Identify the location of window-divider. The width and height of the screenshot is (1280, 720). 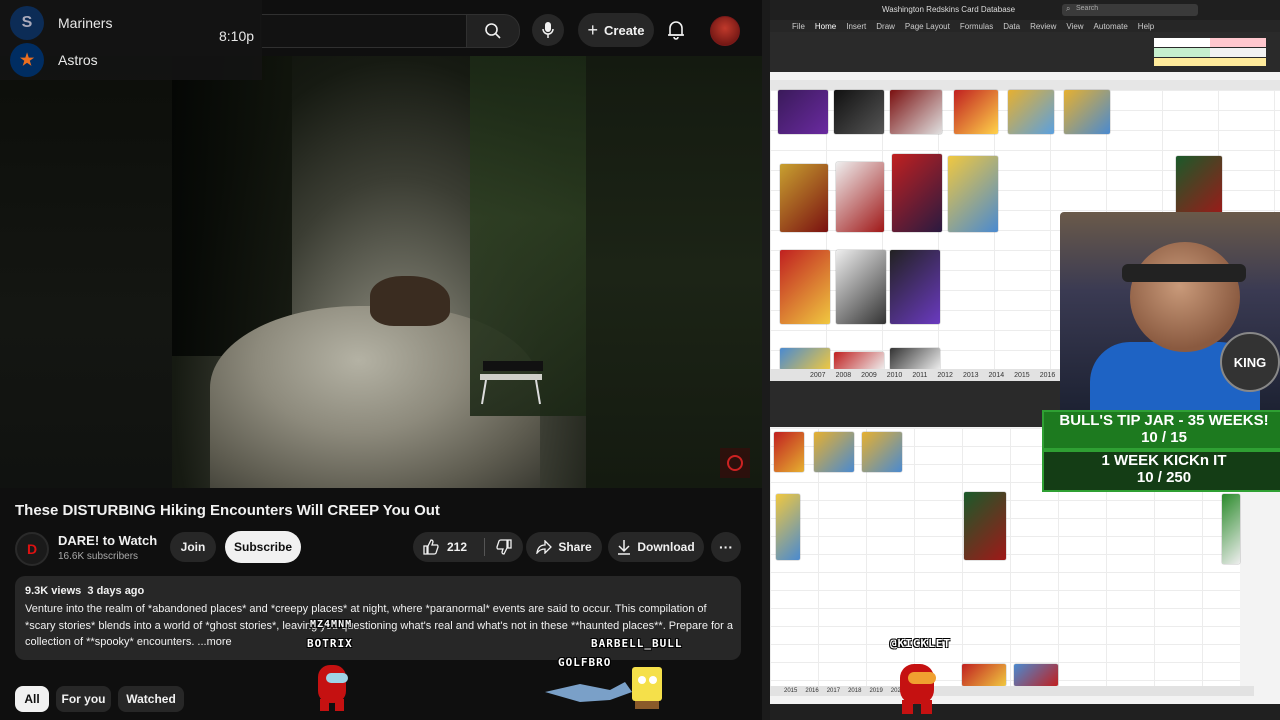
(766, 360).